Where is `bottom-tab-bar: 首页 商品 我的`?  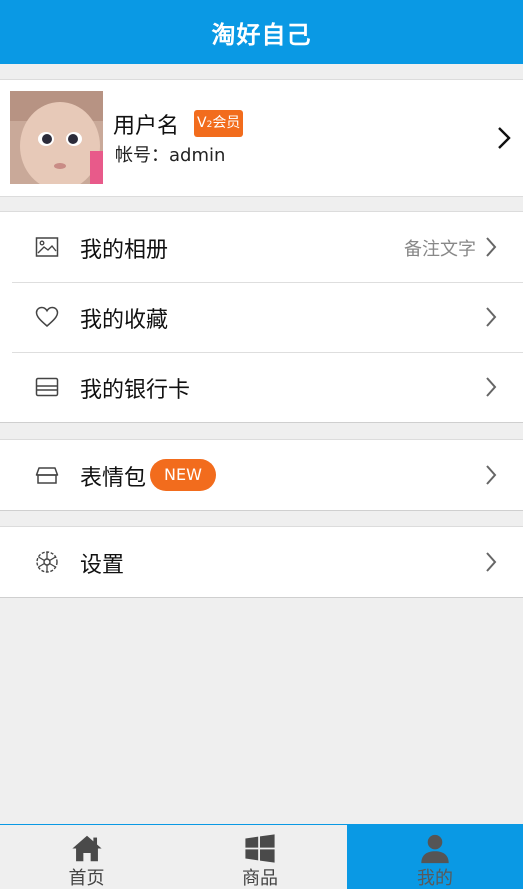 bottom-tab-bar: 首页 商品 我的 is located at coordinates (261, 856).